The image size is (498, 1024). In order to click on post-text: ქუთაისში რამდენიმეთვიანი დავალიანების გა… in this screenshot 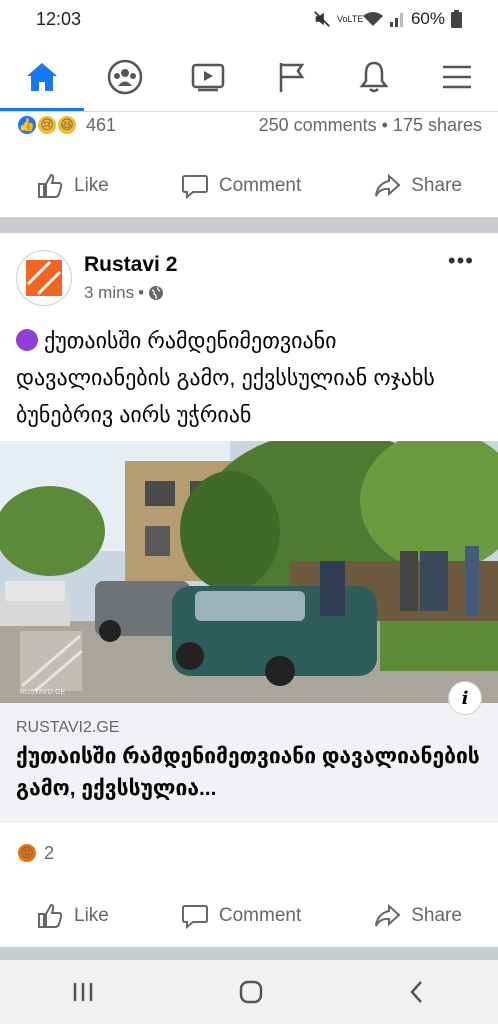, I will do `click(251, 377)`.